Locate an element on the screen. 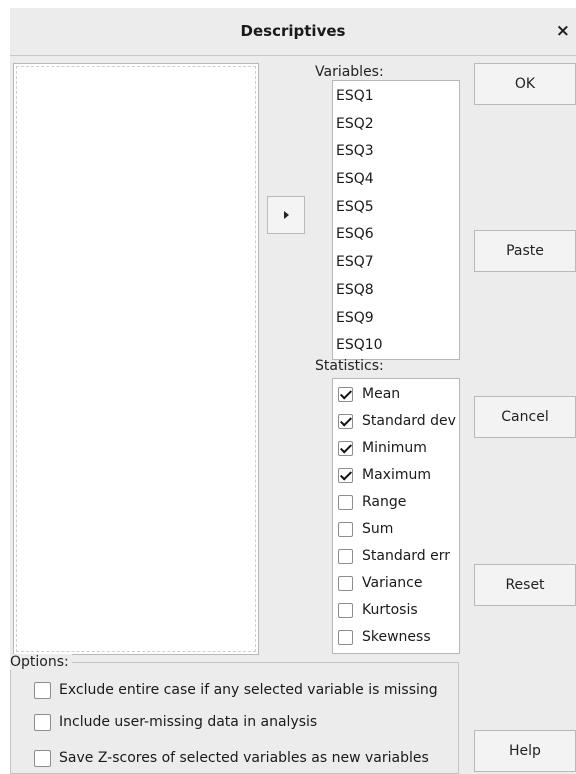  variable-item: ESQ3 is located at coordinates (355, 151).